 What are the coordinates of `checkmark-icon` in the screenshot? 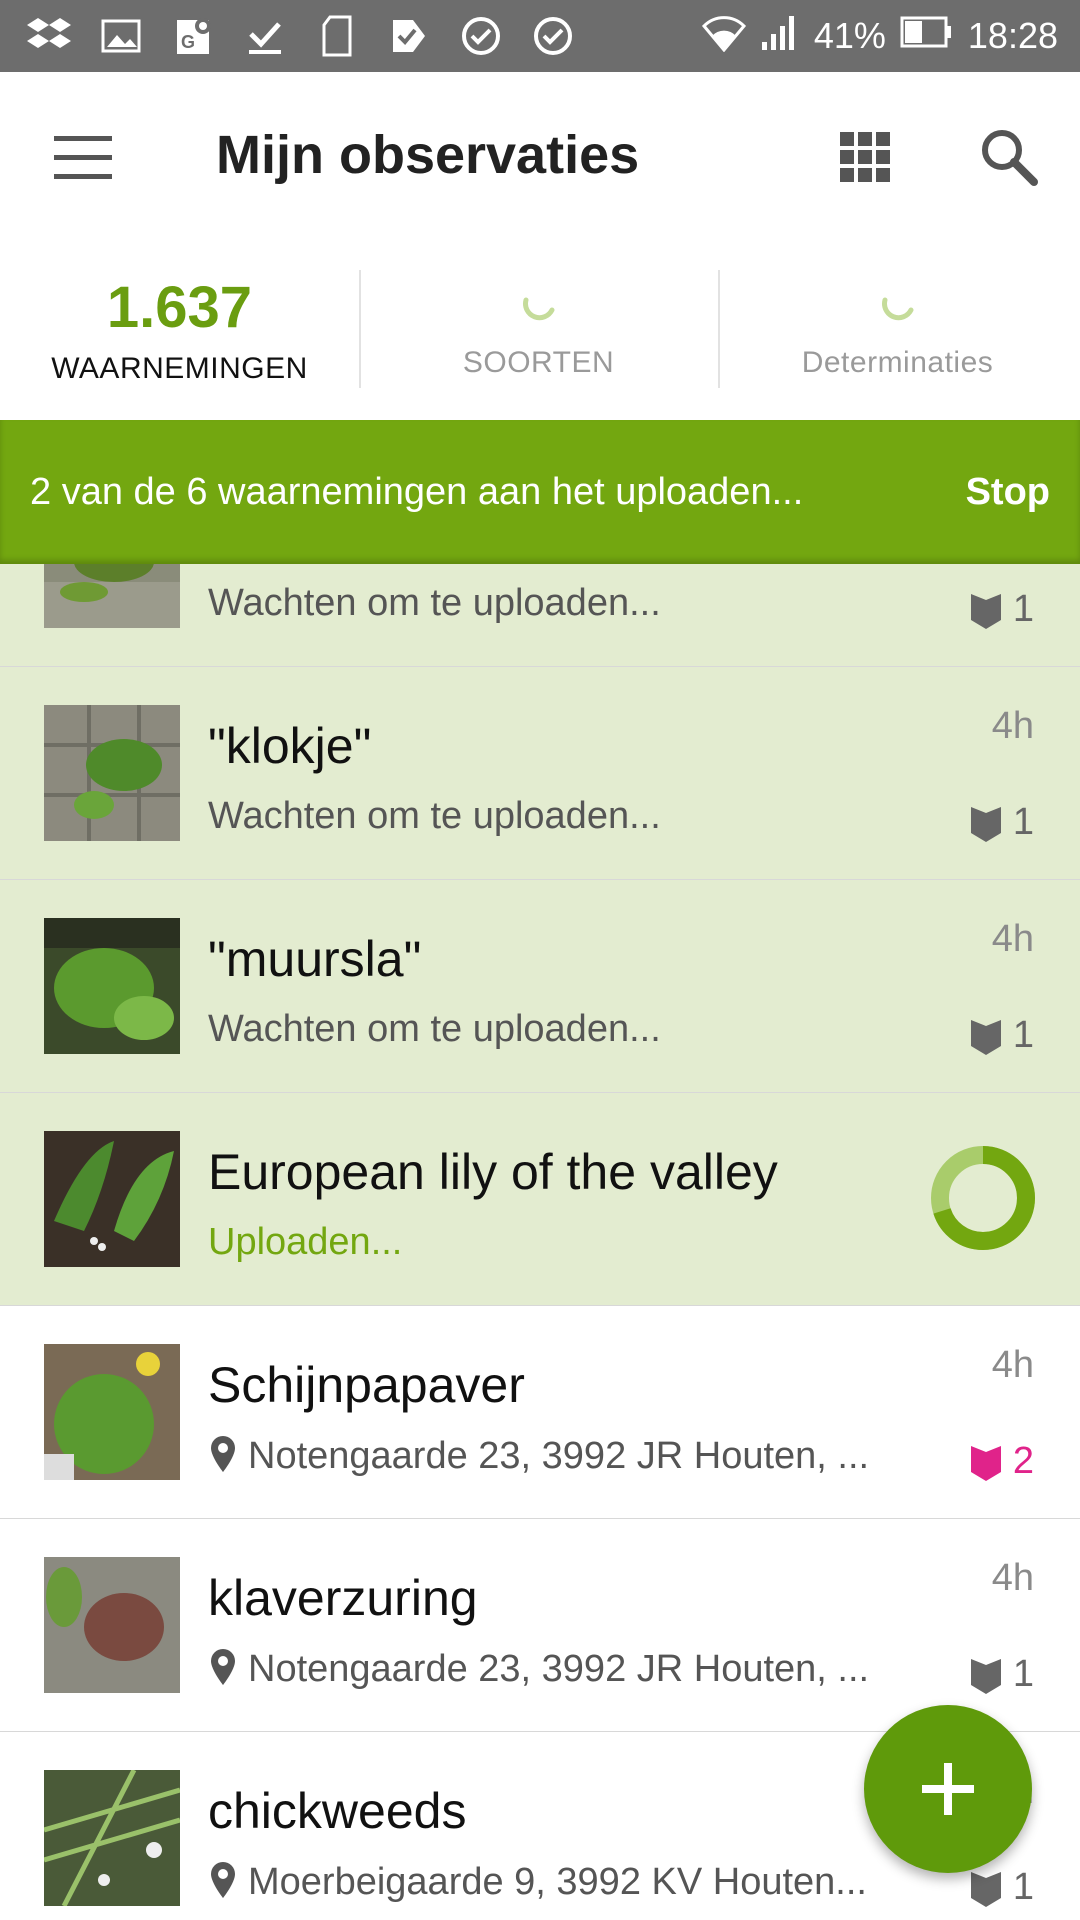 It's located at (409, 36).